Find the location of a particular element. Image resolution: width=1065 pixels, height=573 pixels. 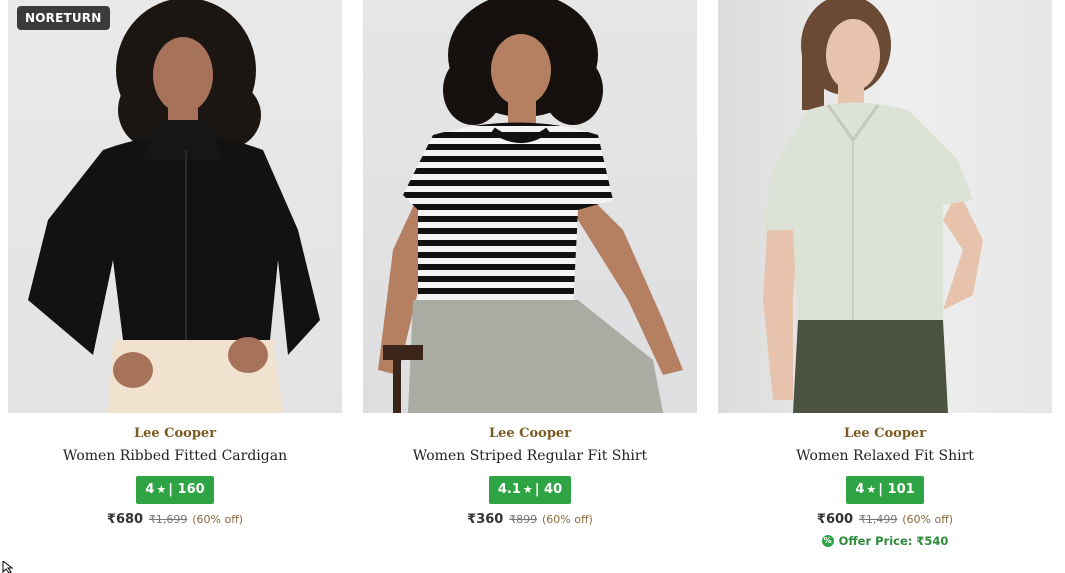

product-title: Women Ribbed Fitted Cardigan is located at coordinates (175, 458).